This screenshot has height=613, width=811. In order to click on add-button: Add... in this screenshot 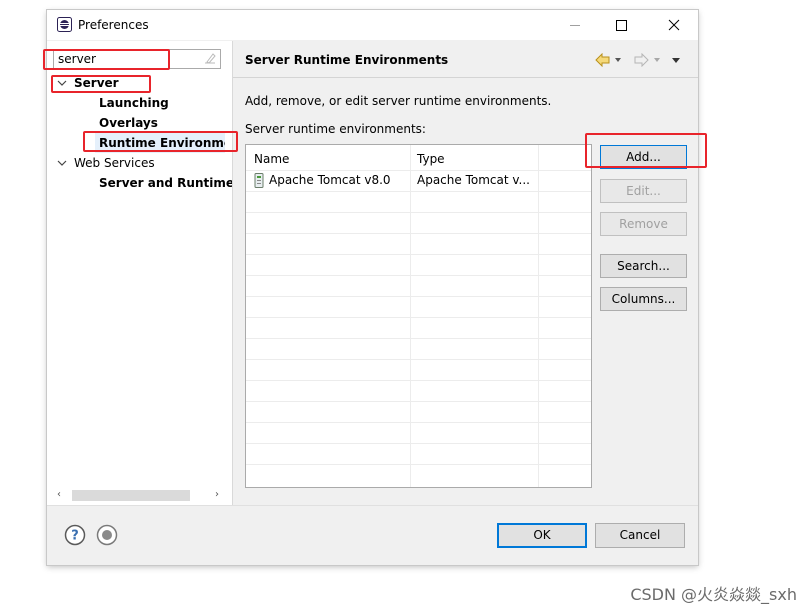, I will do `click(643, 157)`.